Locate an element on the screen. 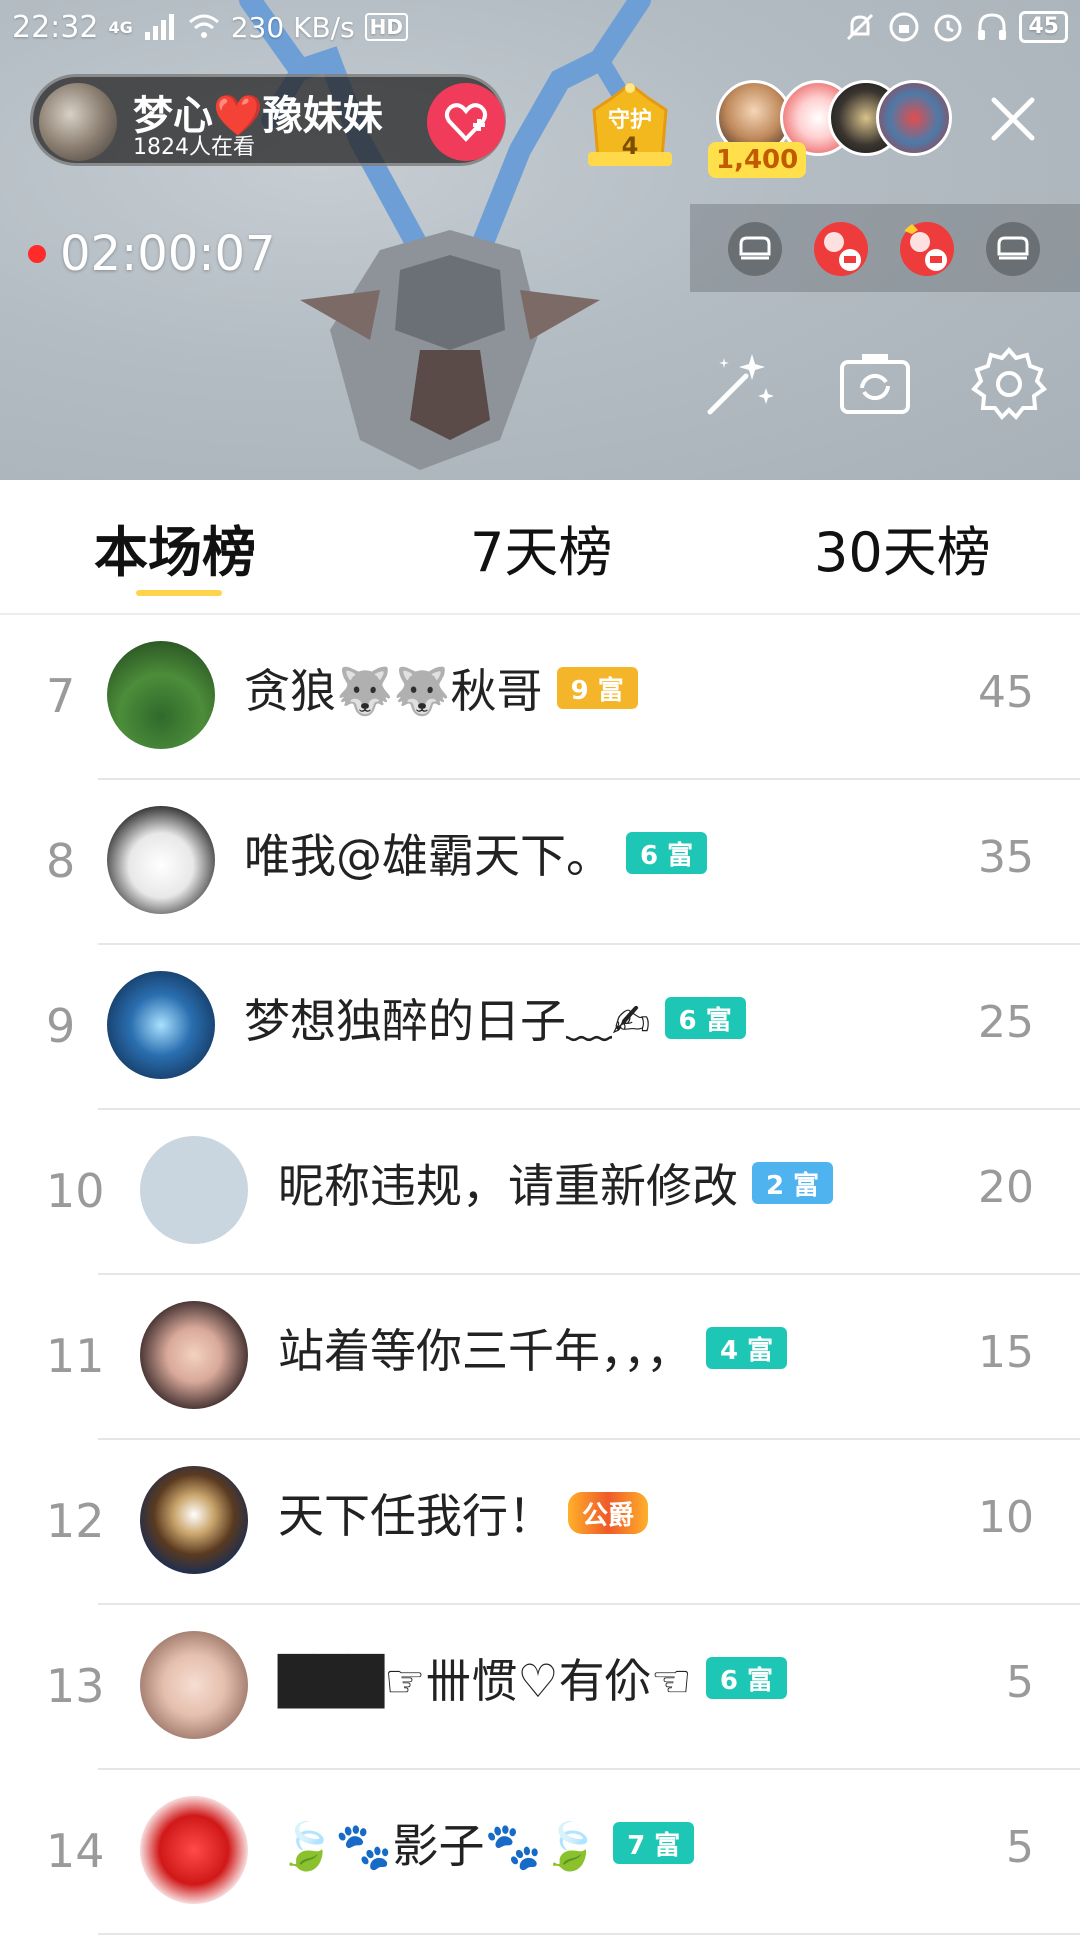 The height and width of the screenshot is (1935, 1080). follow-button is located at coordinates (466, 122).